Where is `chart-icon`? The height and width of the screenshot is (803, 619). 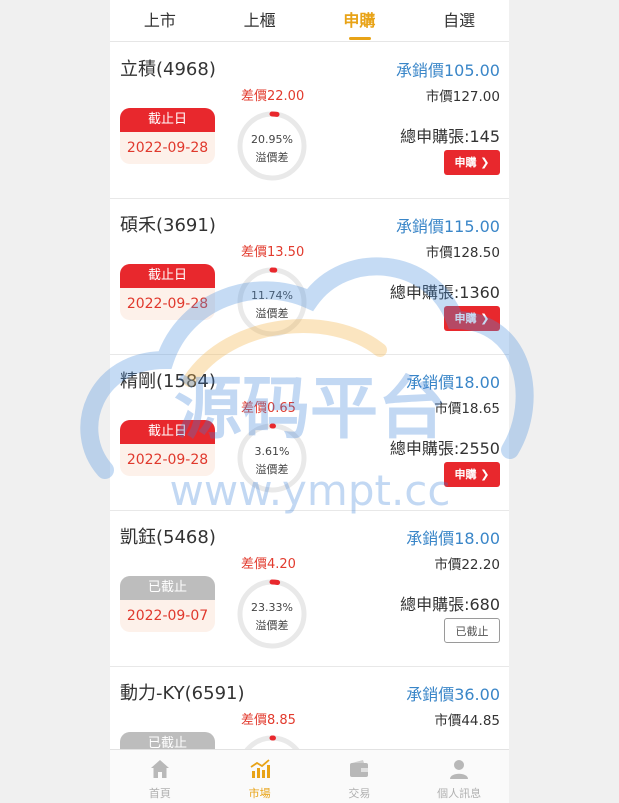
chart-icon is located at coordinates (260, 768).